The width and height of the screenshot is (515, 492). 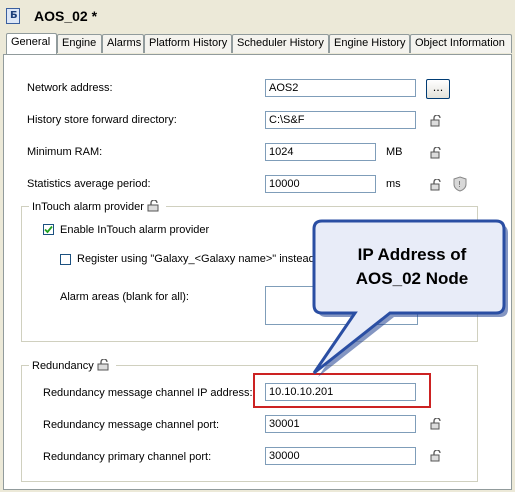 What do you see at coordinates (131, 425) in the screenshot?
I see `redundancy-port-label: Redundancy message channel port:` at bounding box center [131, 425].